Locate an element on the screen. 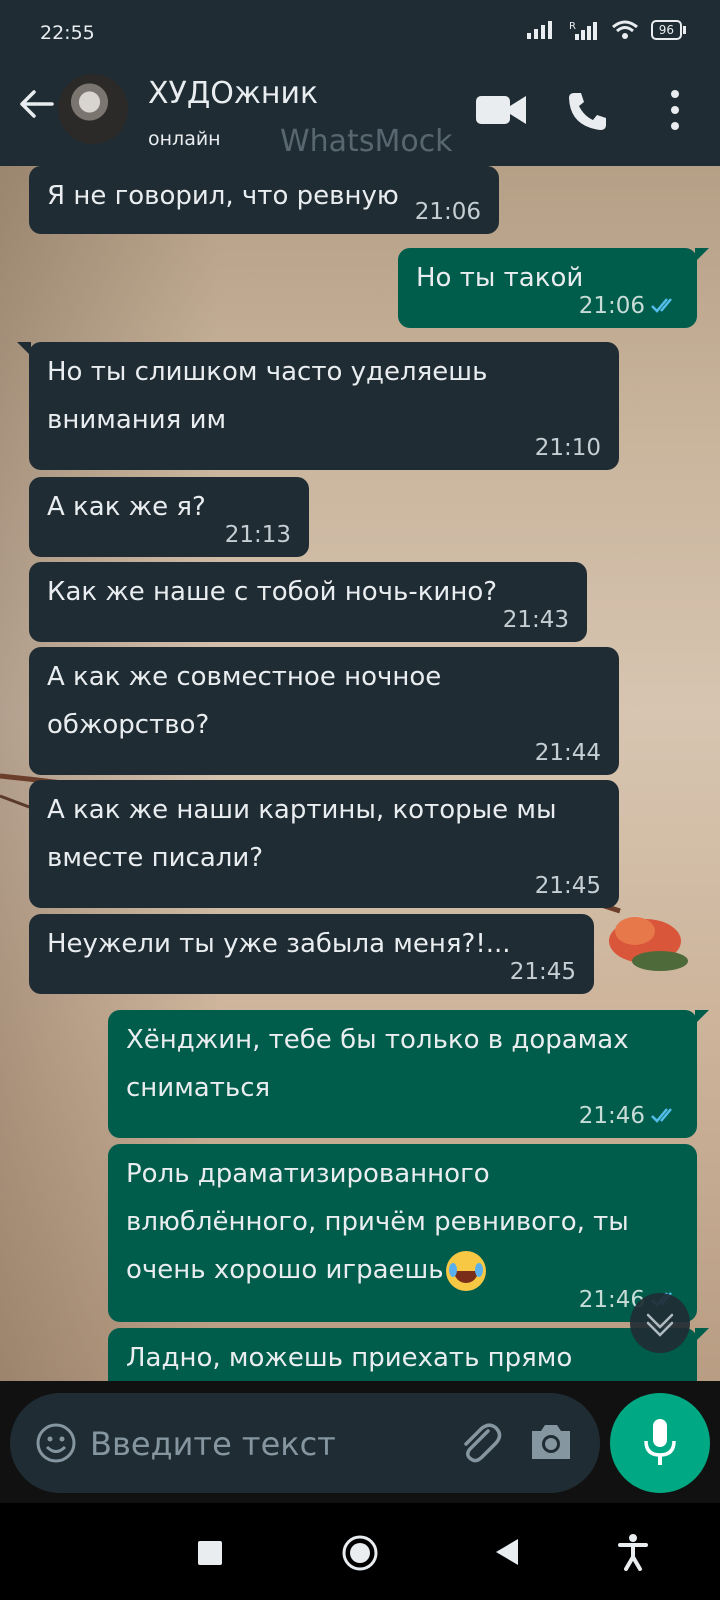 This screenshot has height=1600, width=720. message-incoming: Неужели ты уже забыла меня?!... 21:45 is located at coordinates (311, 954).